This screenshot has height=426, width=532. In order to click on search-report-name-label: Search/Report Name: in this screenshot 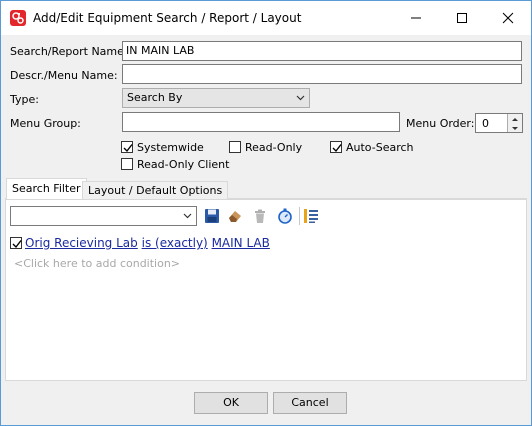, I will do `click(69, 51)`.